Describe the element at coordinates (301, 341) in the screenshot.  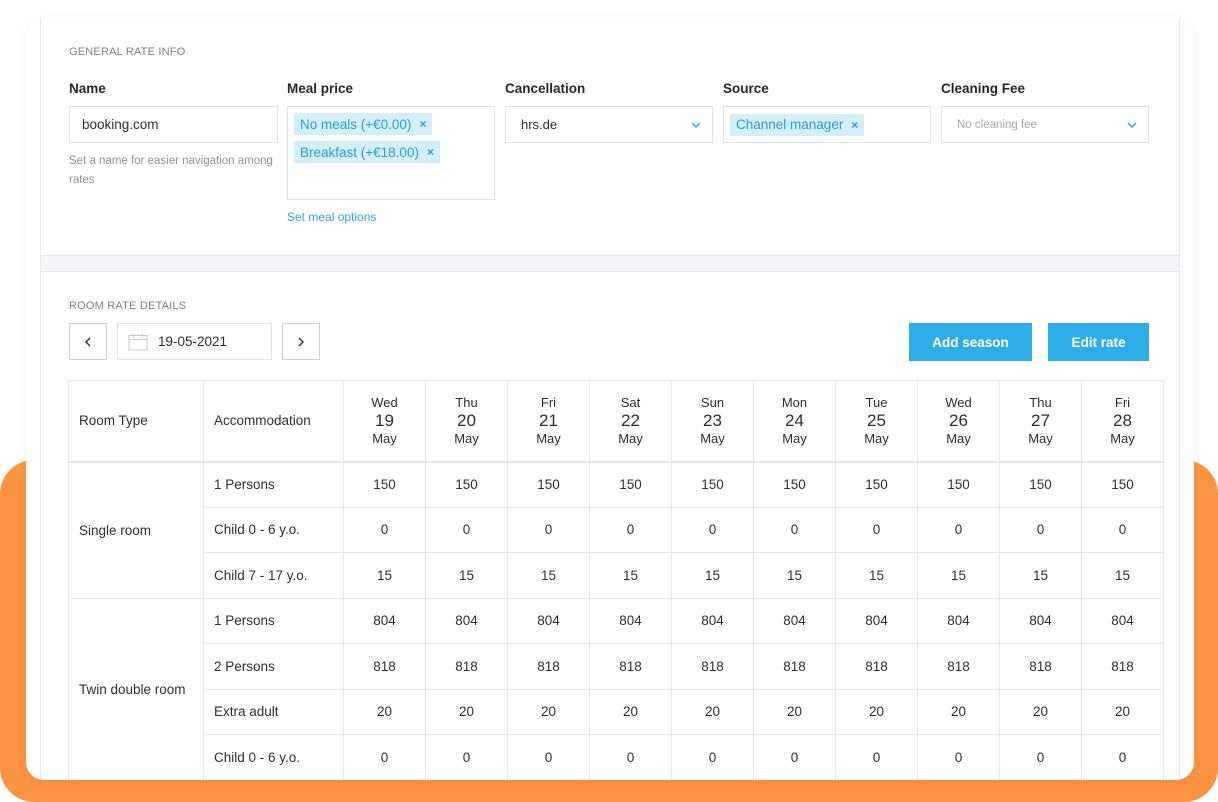
I see `next-date-button` at that location.